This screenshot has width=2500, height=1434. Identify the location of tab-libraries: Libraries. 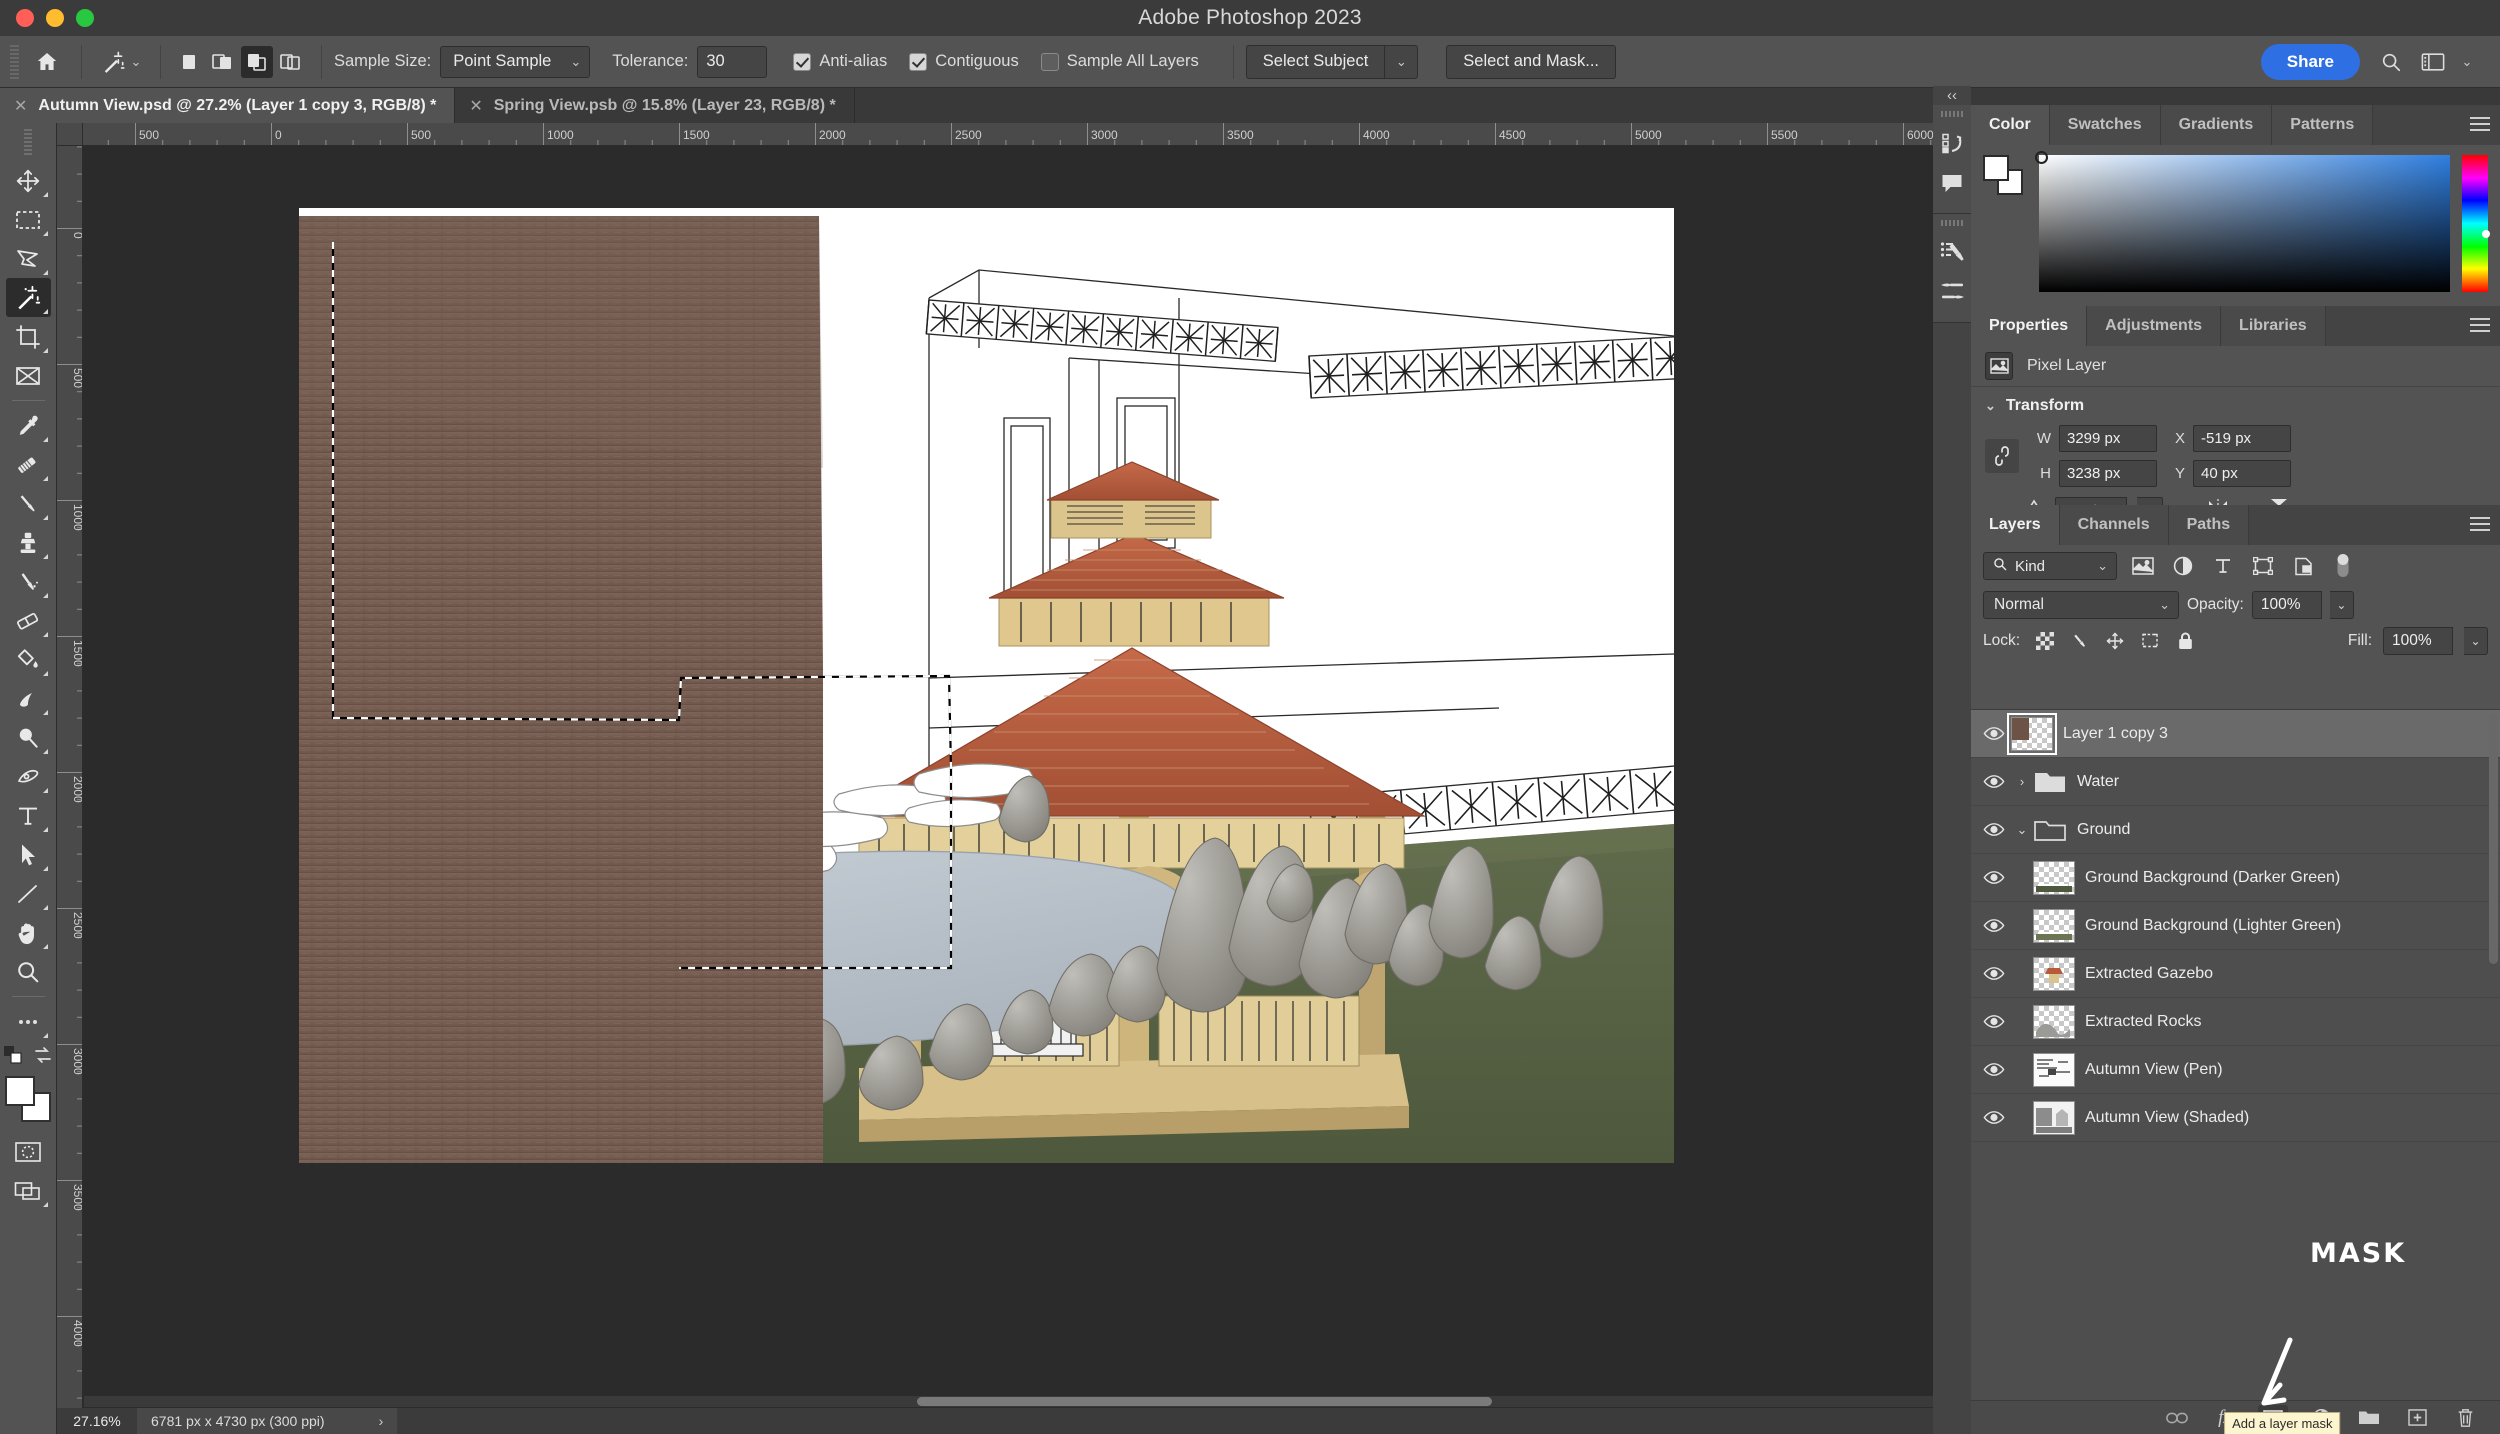
(2273, 326).